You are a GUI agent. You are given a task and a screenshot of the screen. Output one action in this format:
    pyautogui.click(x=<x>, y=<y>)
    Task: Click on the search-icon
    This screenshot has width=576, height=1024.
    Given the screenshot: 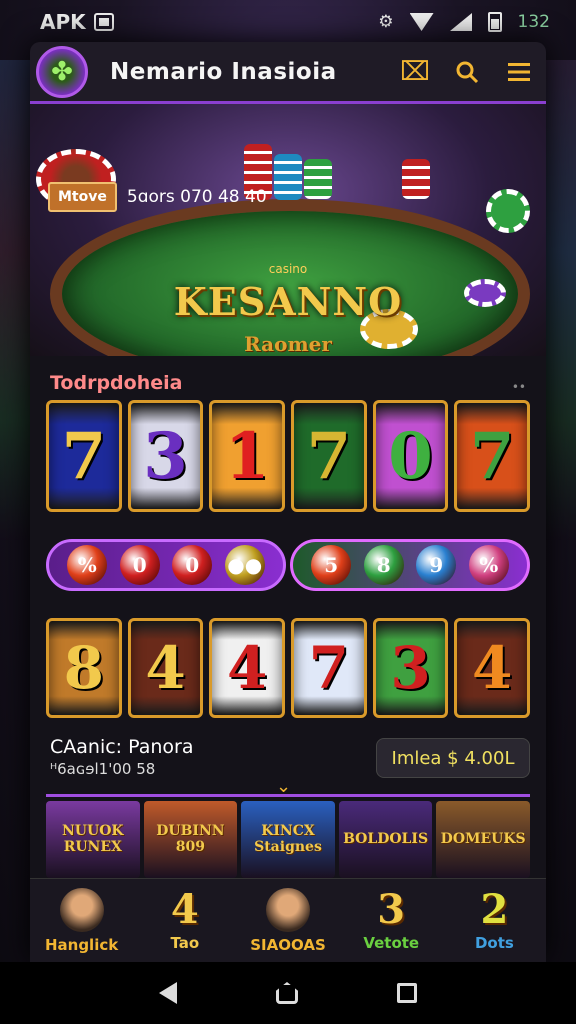 What is the action you would take?
    pyautogui.click(x=467, y=72)
    